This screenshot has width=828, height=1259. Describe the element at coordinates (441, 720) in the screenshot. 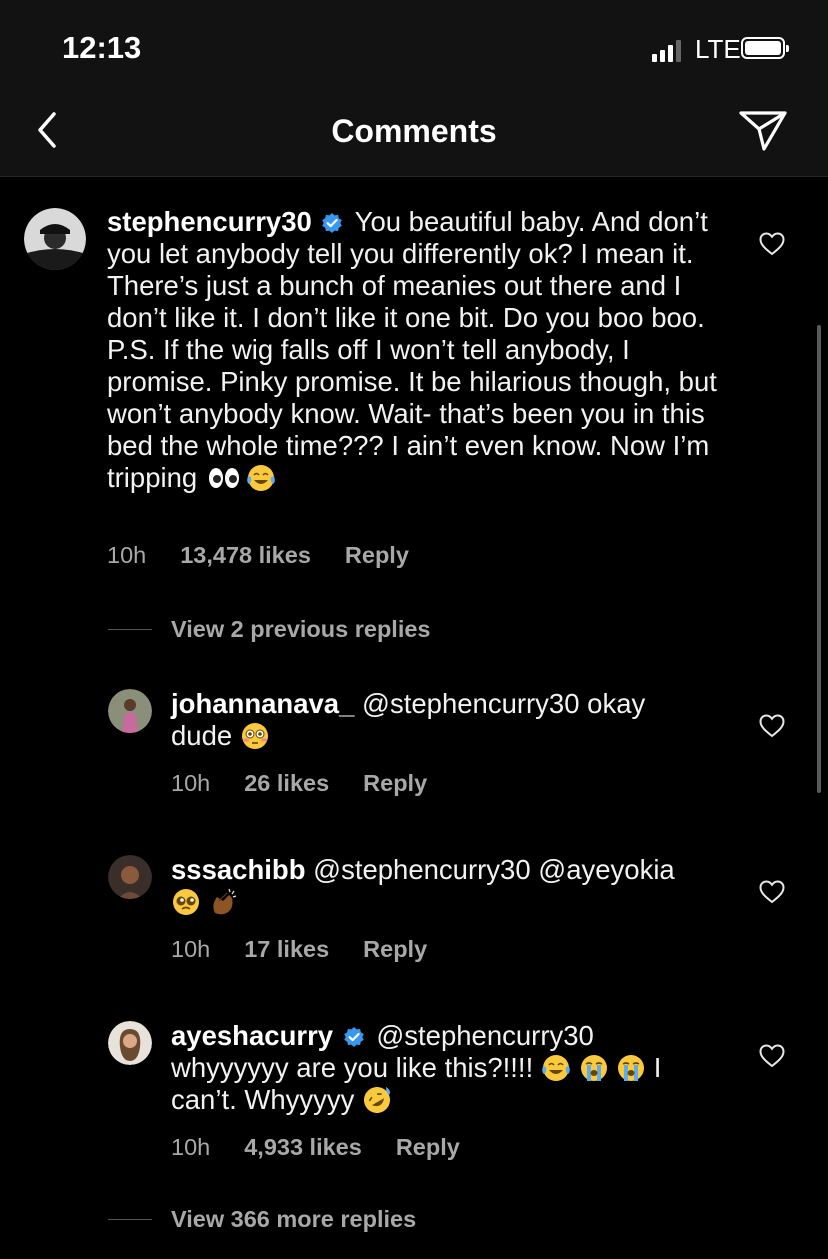

I see `comment-body: johannanava_ @stephencurry30 okay dude` at that location.